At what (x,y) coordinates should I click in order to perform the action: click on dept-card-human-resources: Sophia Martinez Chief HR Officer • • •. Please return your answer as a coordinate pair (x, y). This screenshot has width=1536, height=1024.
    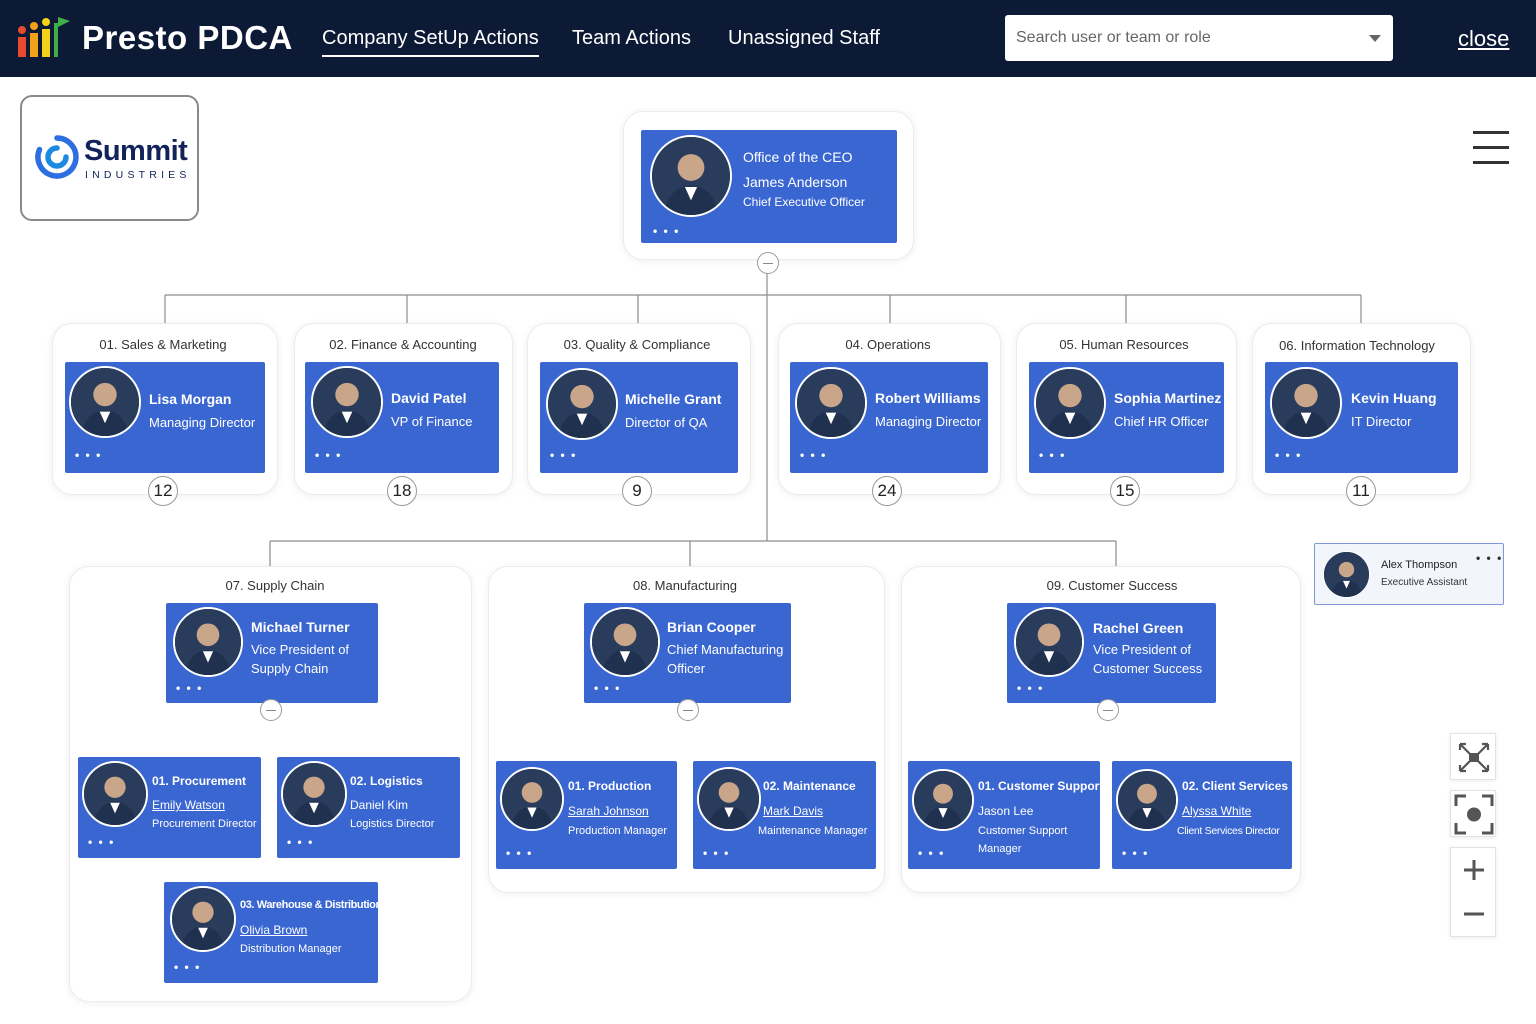
    Looking at the image, I should click on (1126, 417).